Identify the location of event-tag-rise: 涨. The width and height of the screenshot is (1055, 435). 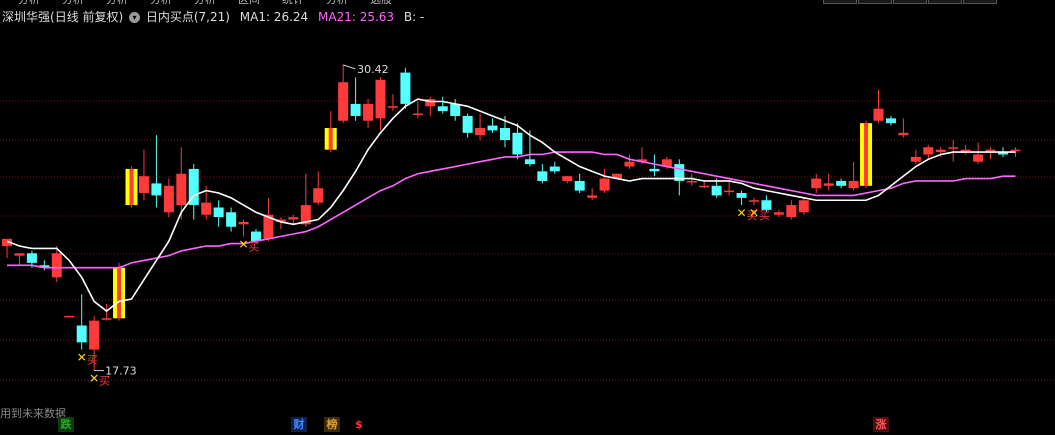
(881, 424).